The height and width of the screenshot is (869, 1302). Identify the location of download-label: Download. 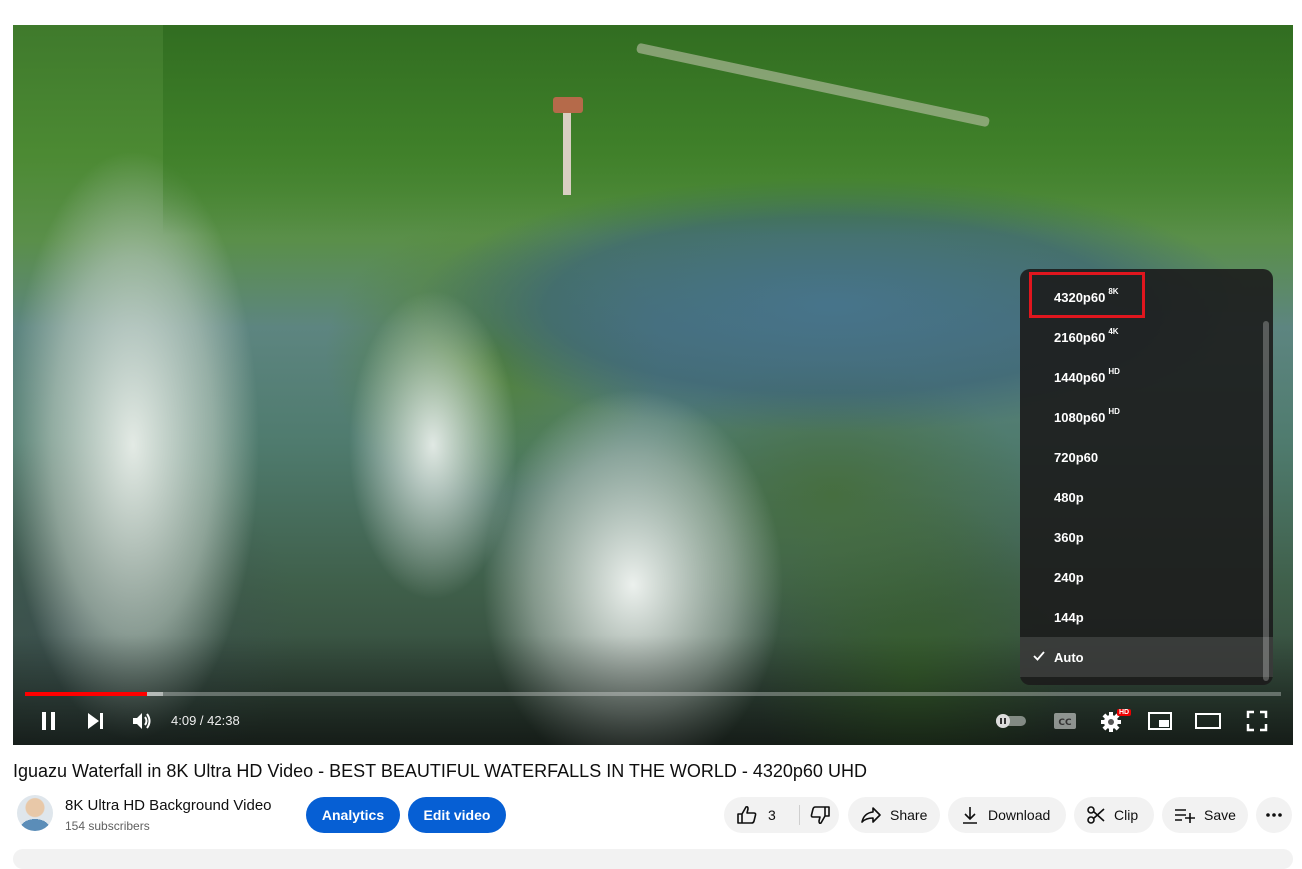
(1019, 815).